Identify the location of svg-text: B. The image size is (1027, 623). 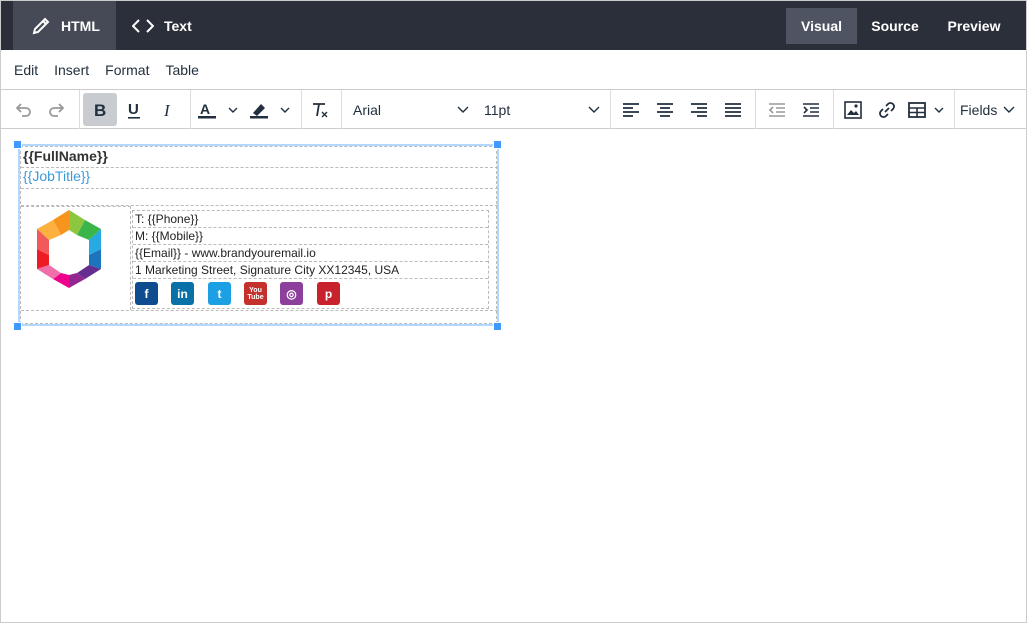
(100, 110).